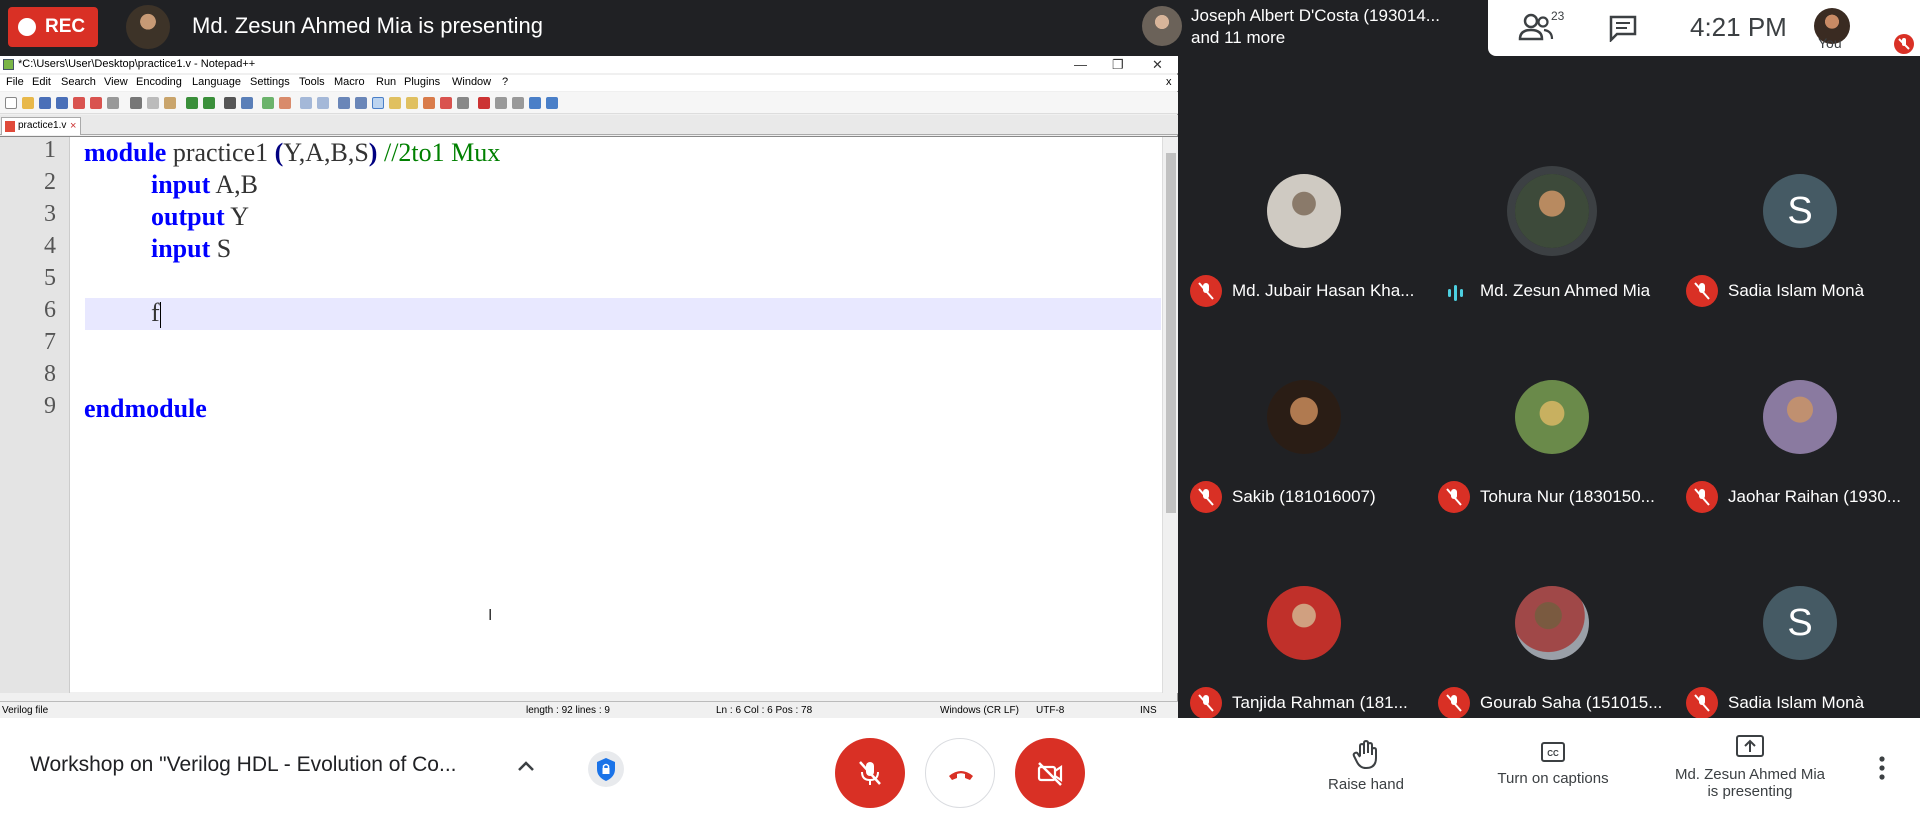 The width and height of the screenshot is (1920, 819). What do you see at coordinates (170, 103) in the screenshot?
I see `paste-icon` at bounding box center [170, 103].